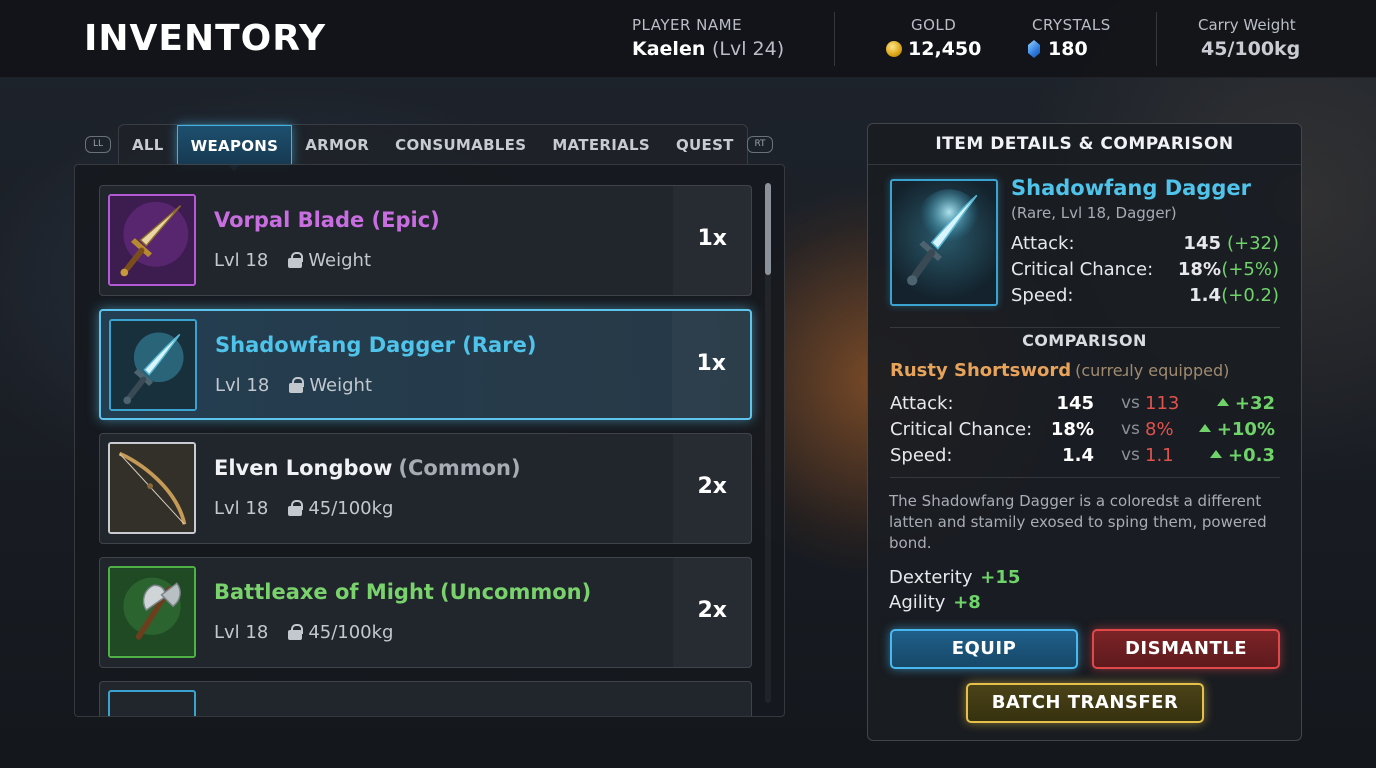 The image size is (1376, 768). I want to click on carry-weight-value: 45/100kg, so click(1251, 49).